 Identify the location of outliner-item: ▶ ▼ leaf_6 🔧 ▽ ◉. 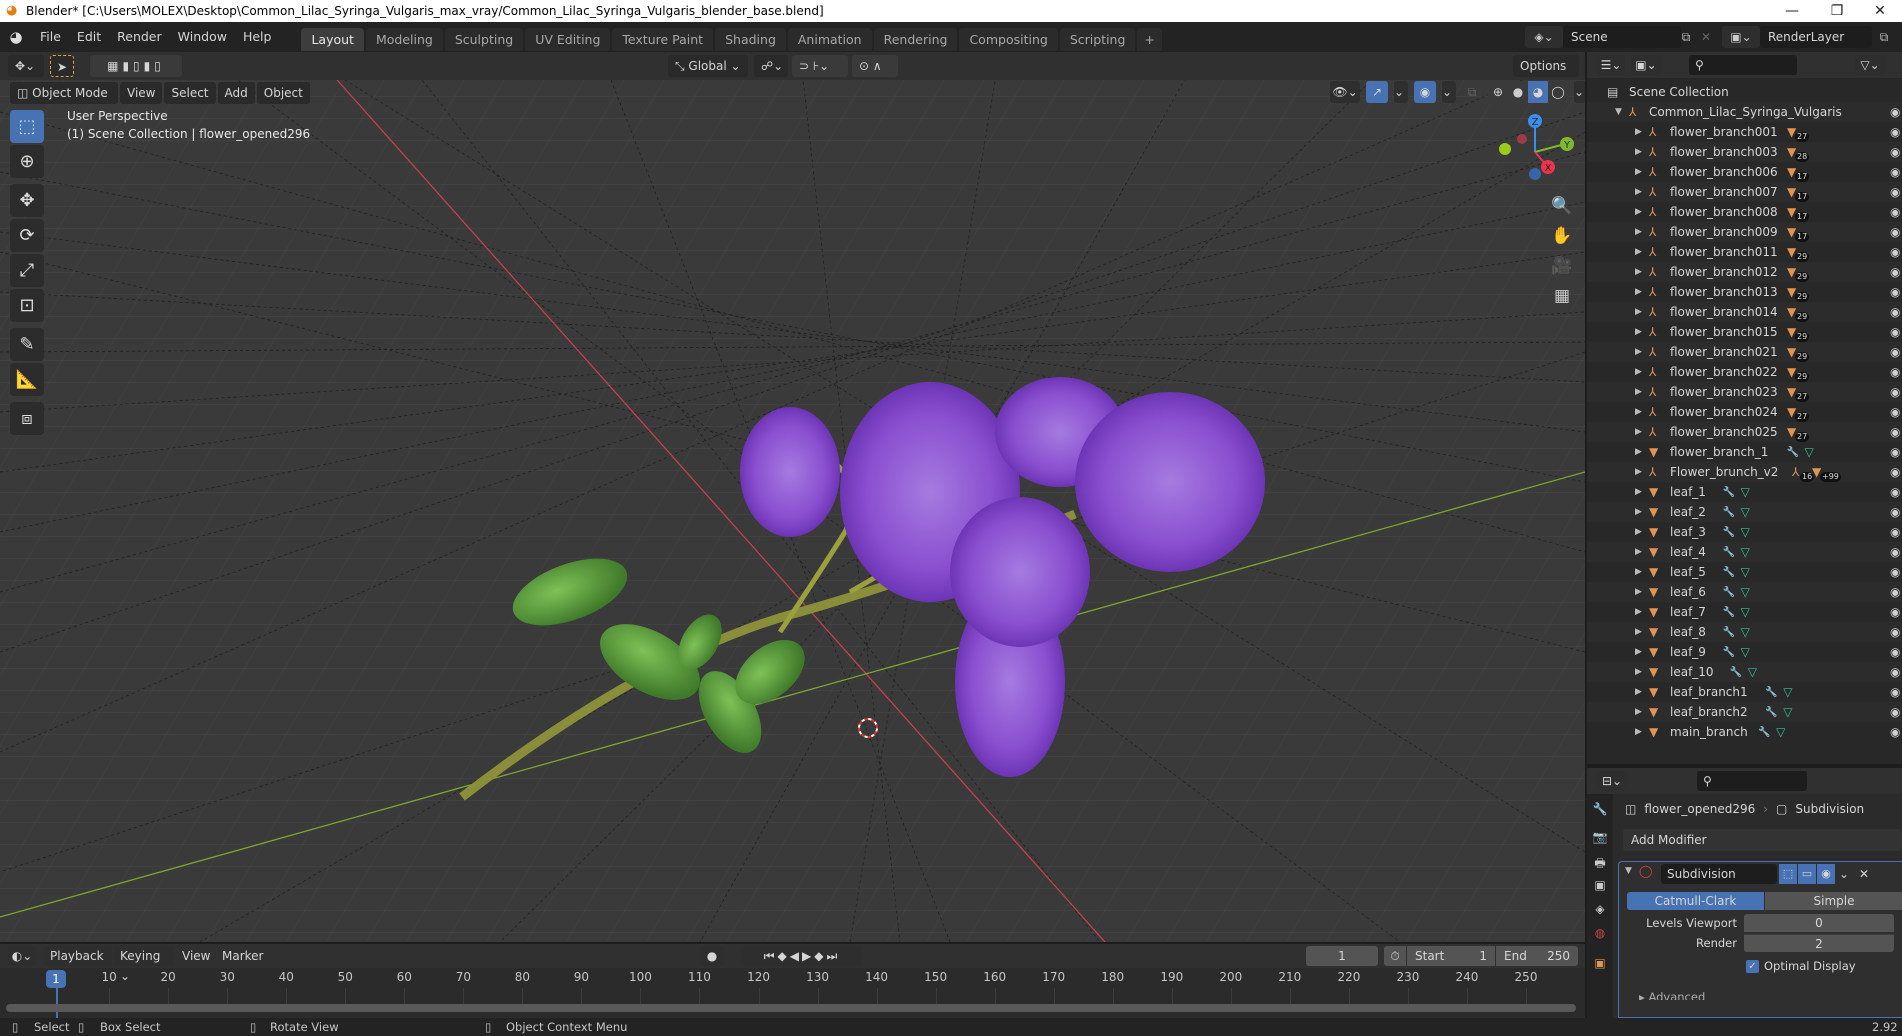
(1744, 592).